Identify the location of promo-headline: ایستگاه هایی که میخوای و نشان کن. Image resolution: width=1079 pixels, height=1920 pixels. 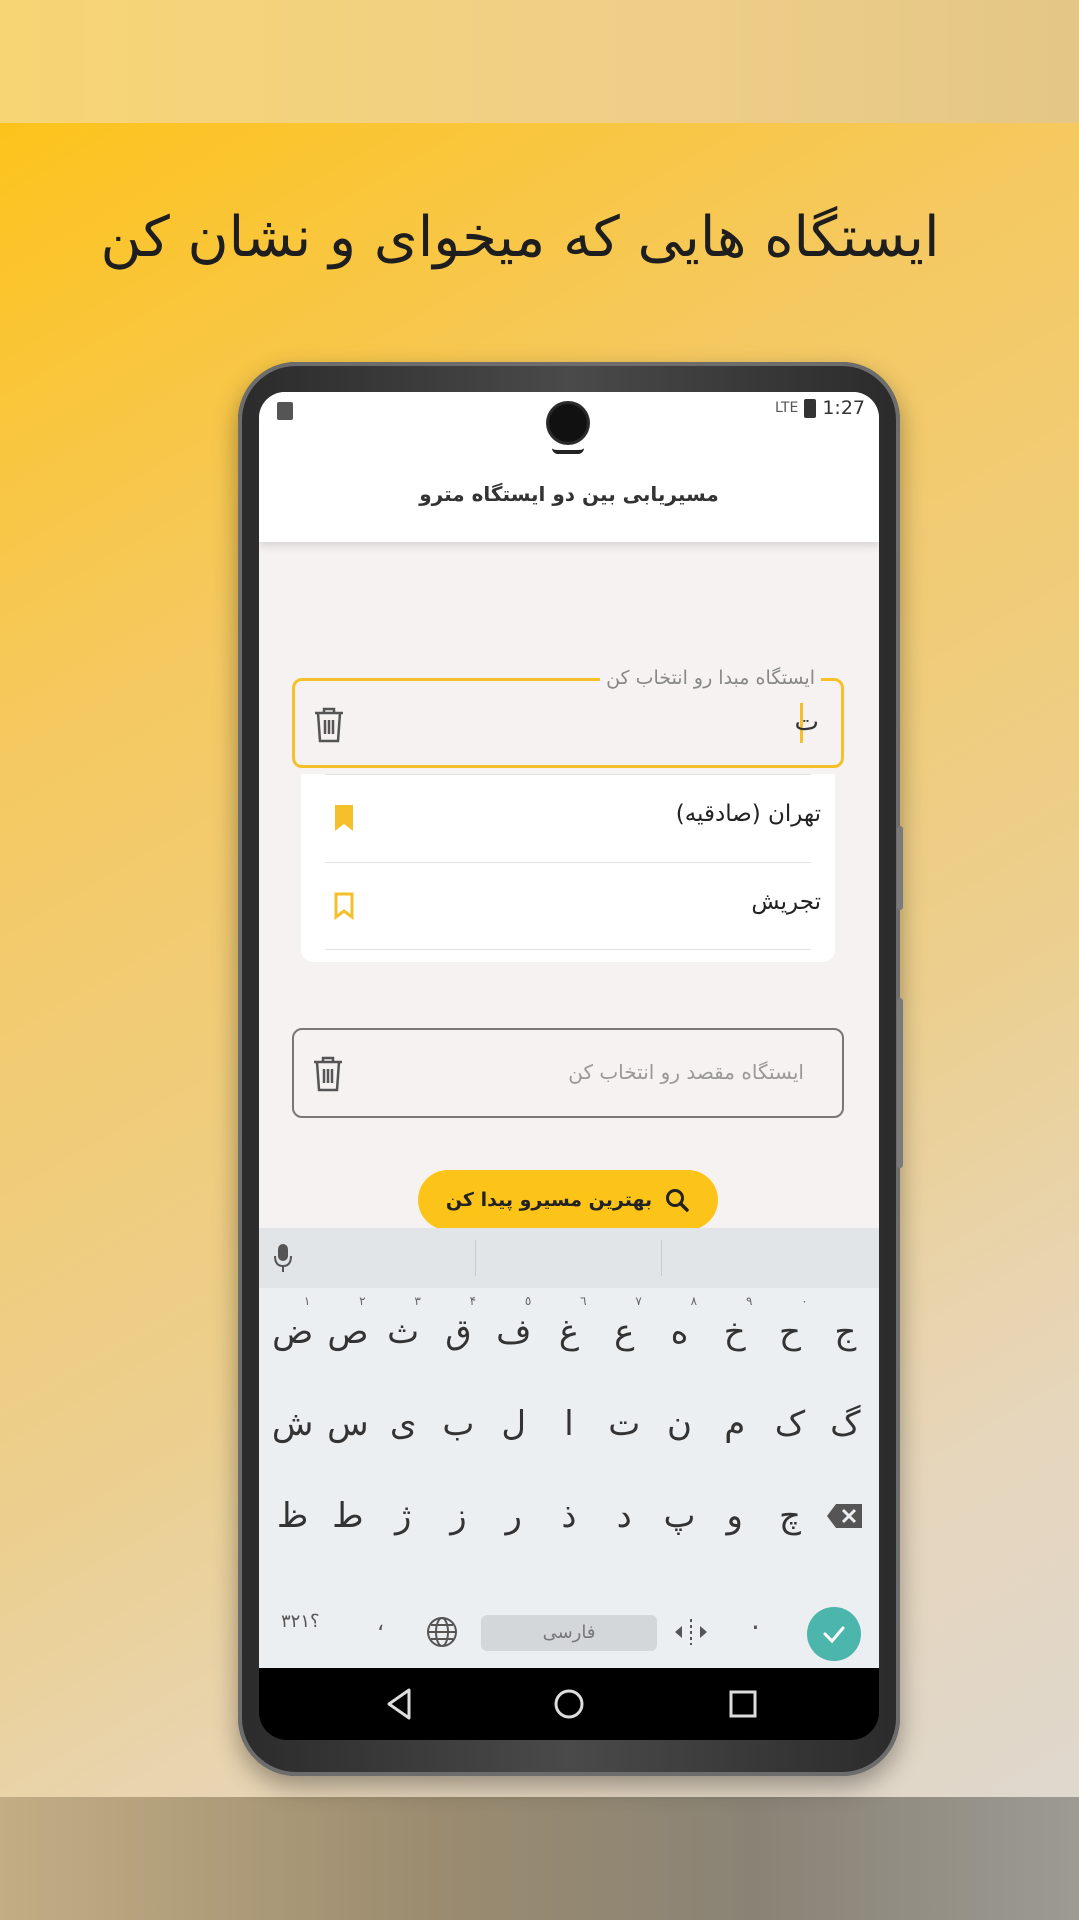
(520, 237).